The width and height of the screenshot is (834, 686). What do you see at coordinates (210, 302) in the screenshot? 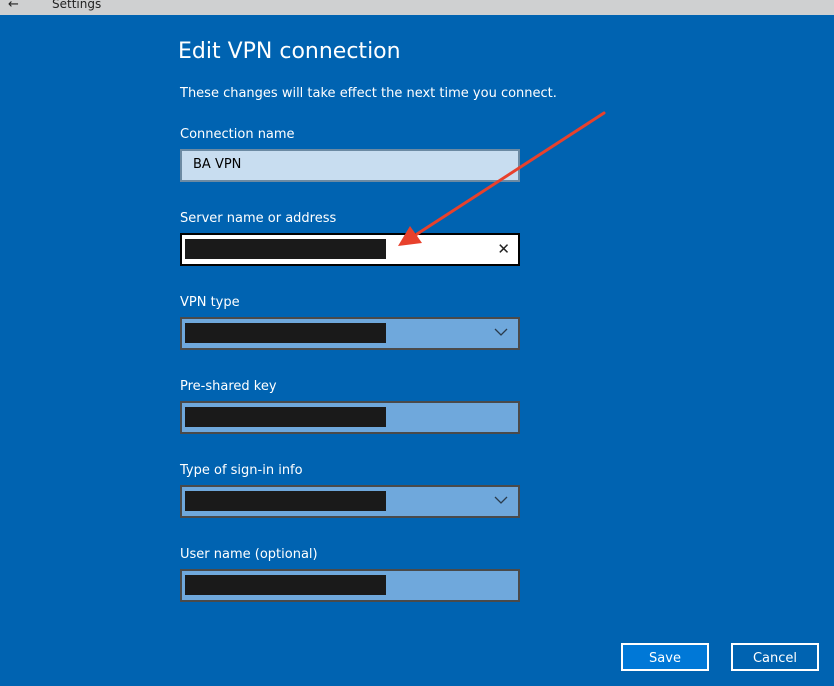
I see `vpn-type-label: VPN type` at bounding box center [210, 302].